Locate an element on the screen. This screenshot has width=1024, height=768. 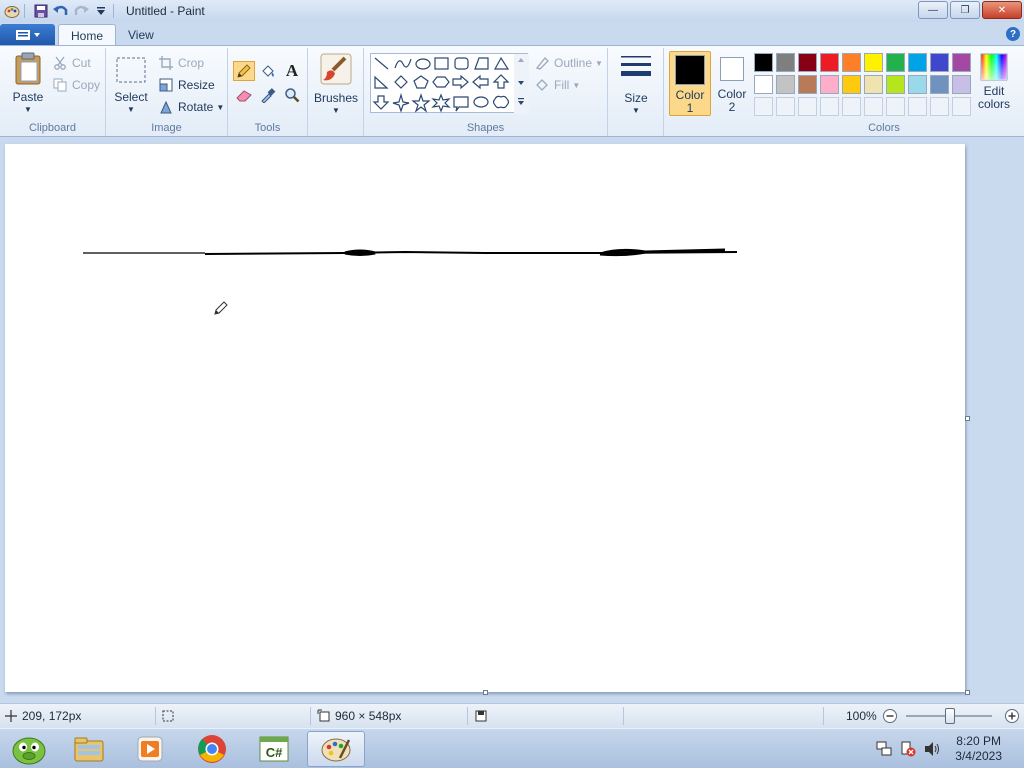
magnifier-tool is located at coordinates (292, 95).